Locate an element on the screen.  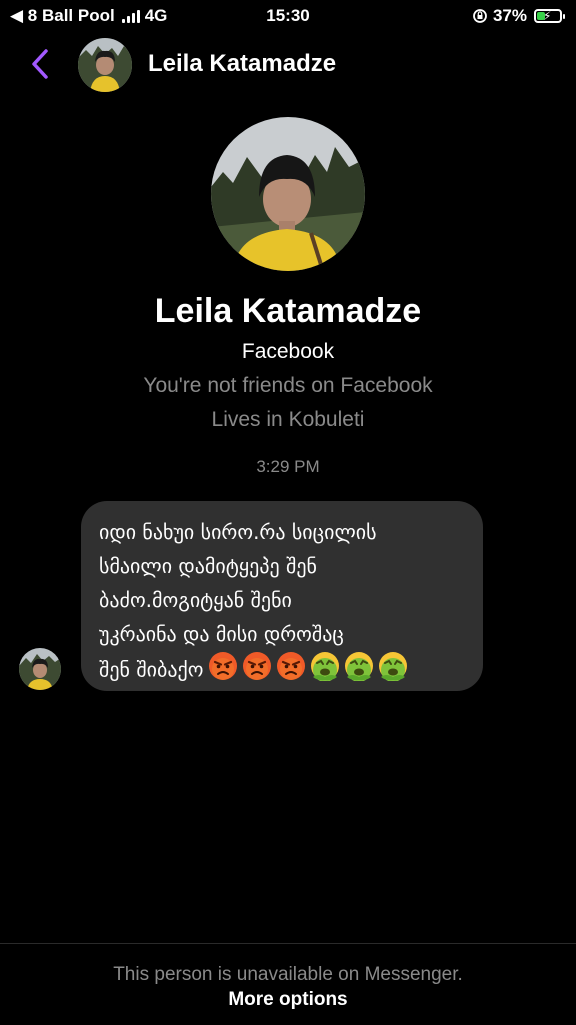
profile-avatar is located at coordinates (288, 194).